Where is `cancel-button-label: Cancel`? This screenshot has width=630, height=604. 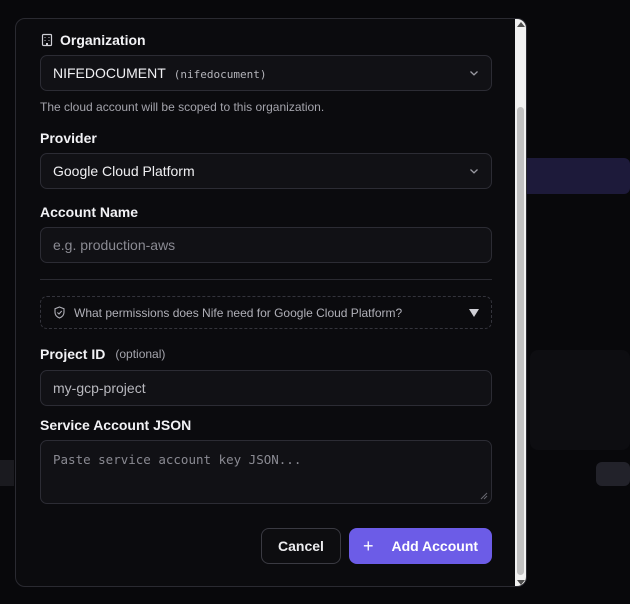
cancel-button-label: Cancel is located at coordinates (301, 546).